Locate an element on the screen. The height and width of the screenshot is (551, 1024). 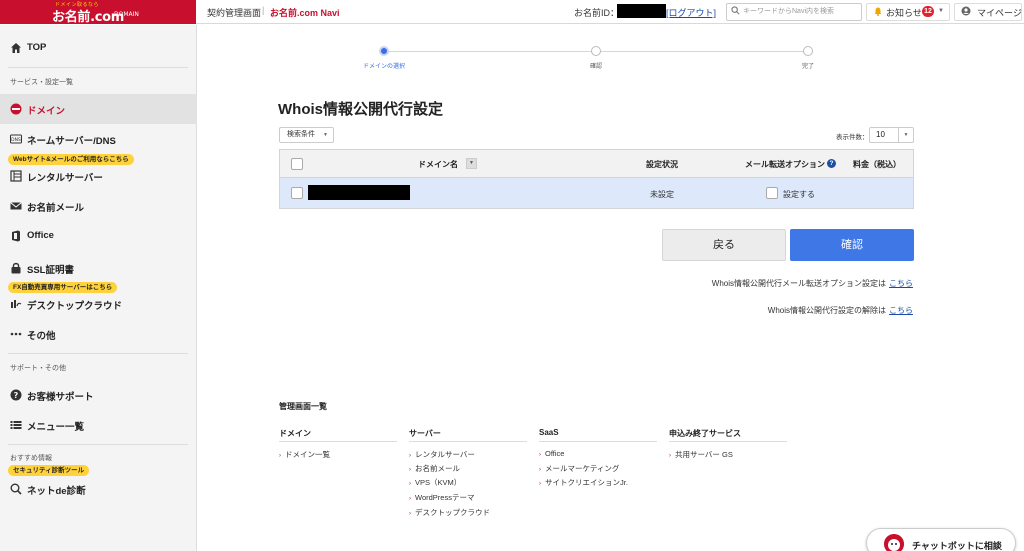
navi-label: お名前.com Navi is located at coordinates (305, 12).